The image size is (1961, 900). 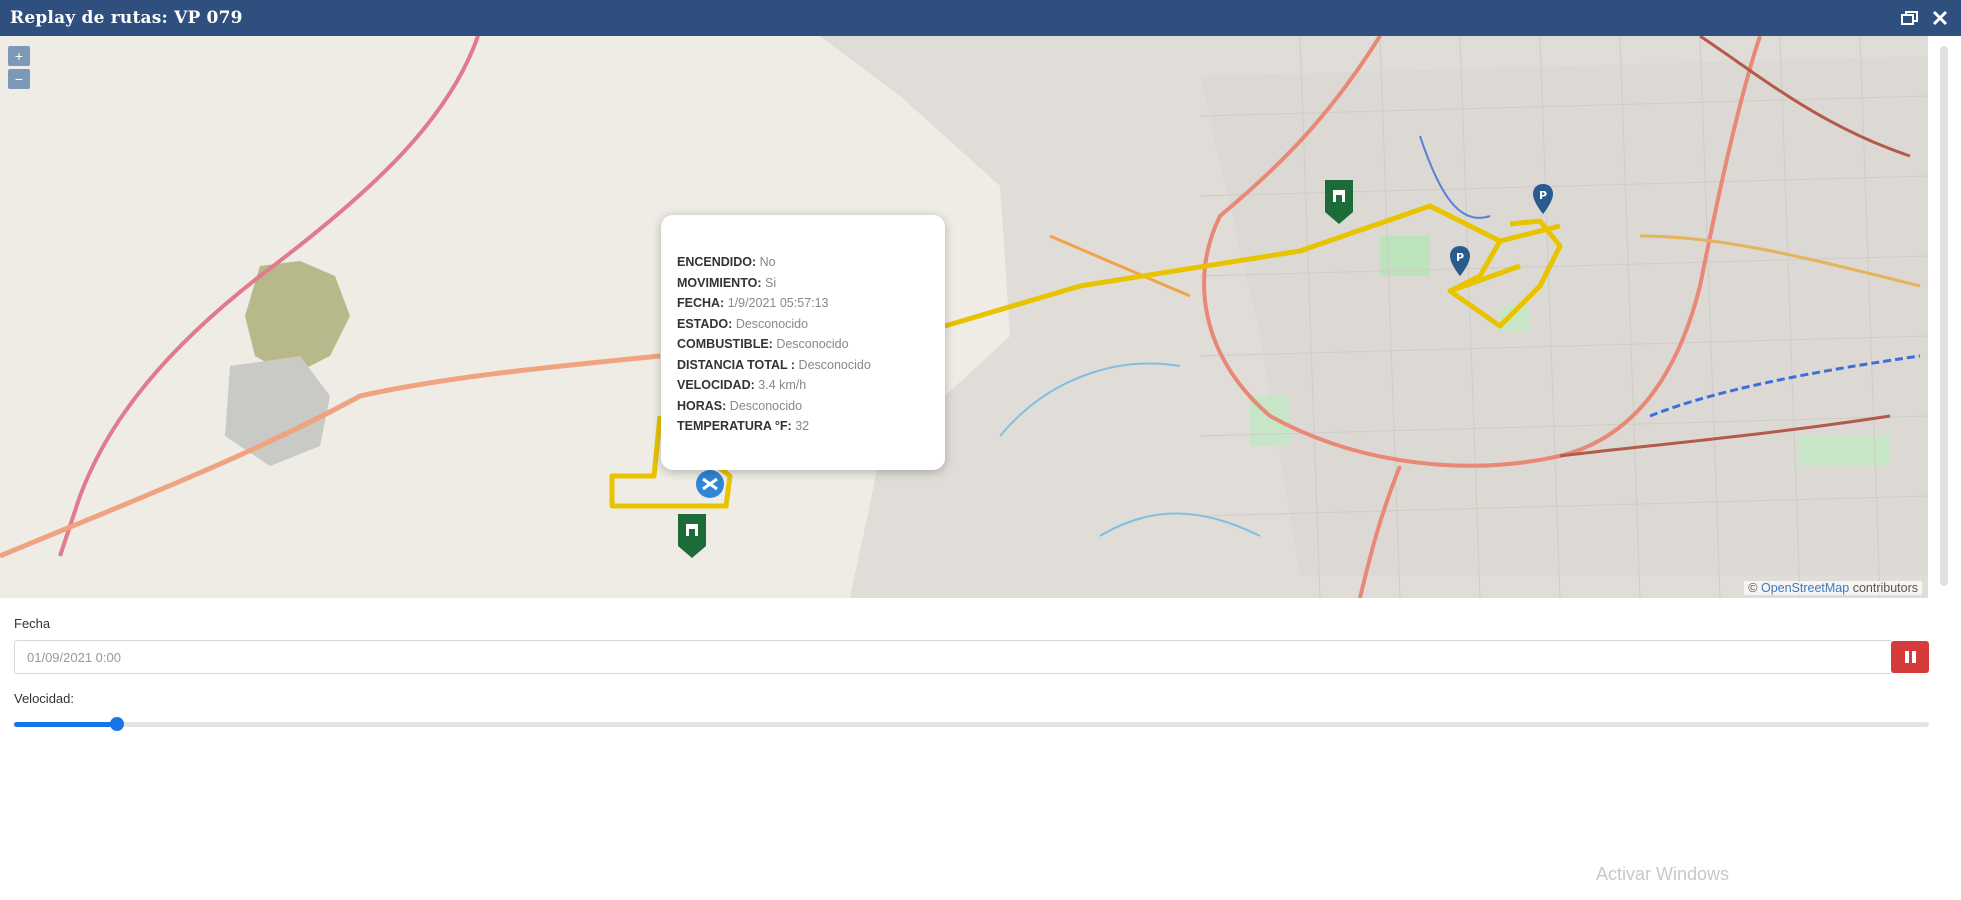 What do you see at coordinates (725, 344) in the screenshot?
I see `popup-row-label: COMBUSTIBLE:` at bounding box center [725, 344].